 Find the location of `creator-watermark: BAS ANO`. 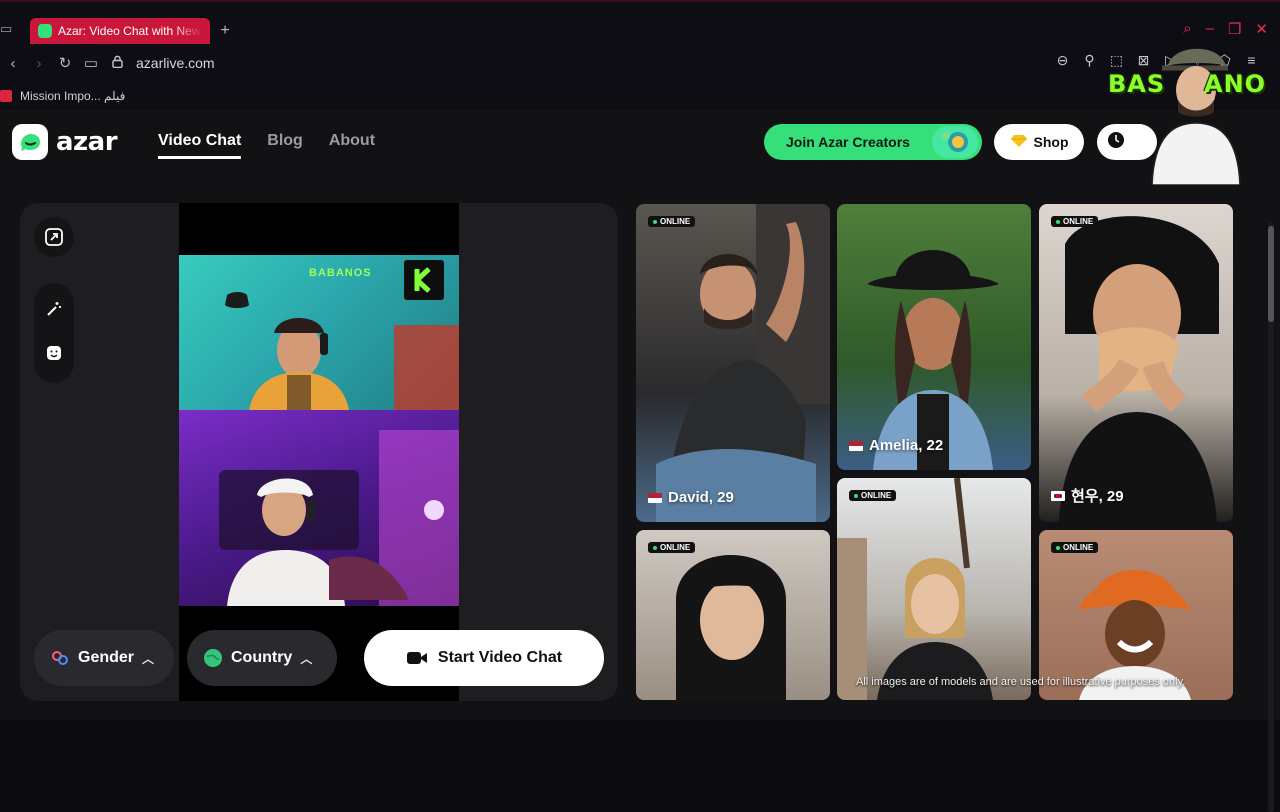

creator-watermark: BAS ANO is located at coordinates (1186, 112).